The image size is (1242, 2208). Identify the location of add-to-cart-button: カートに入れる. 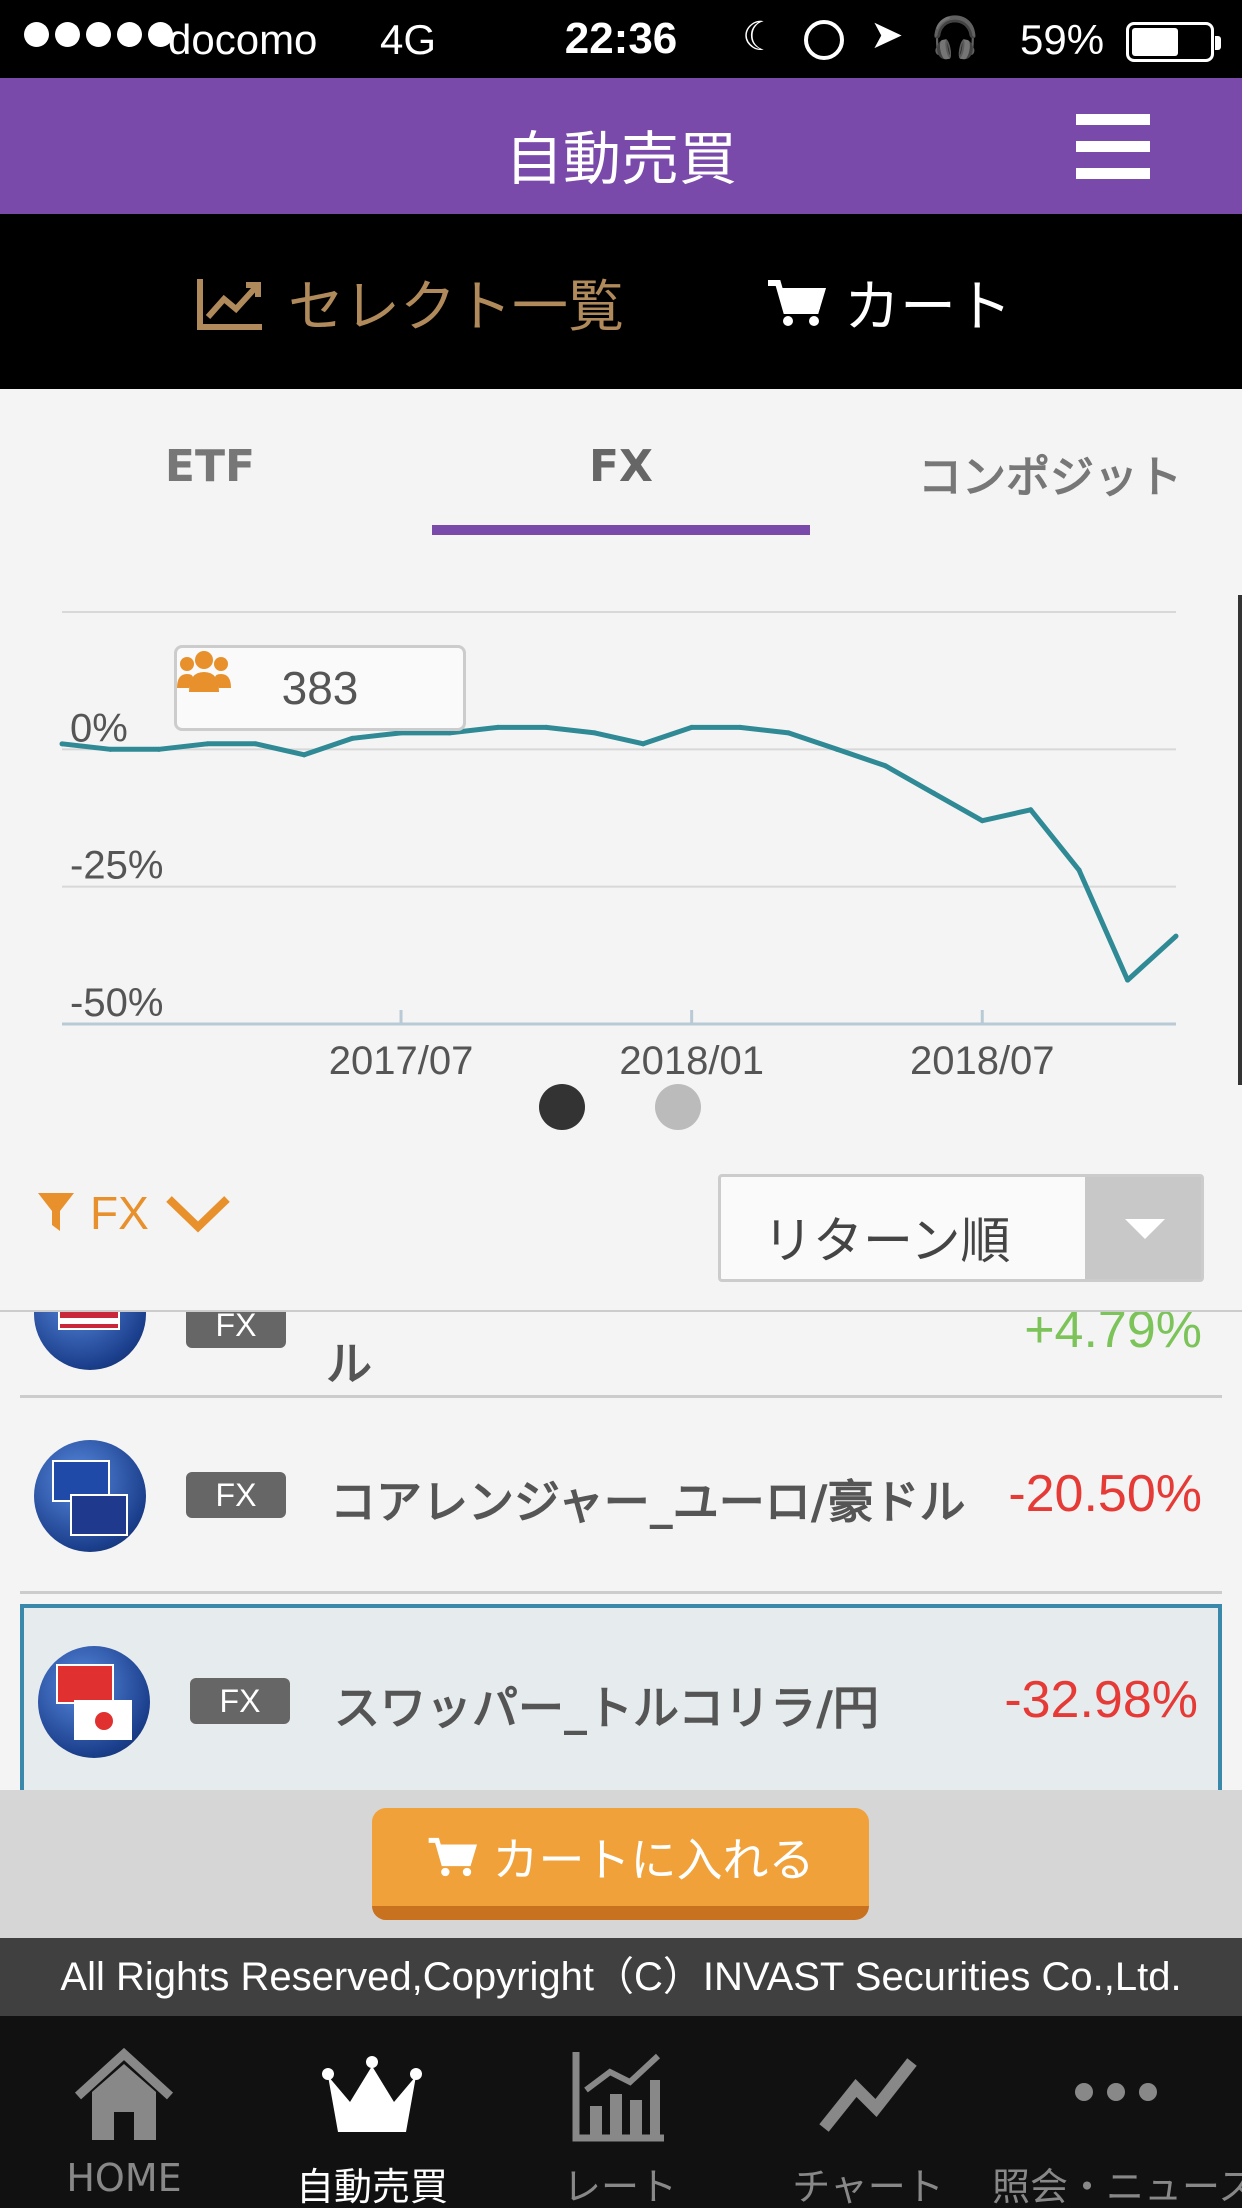
(620, 1864).